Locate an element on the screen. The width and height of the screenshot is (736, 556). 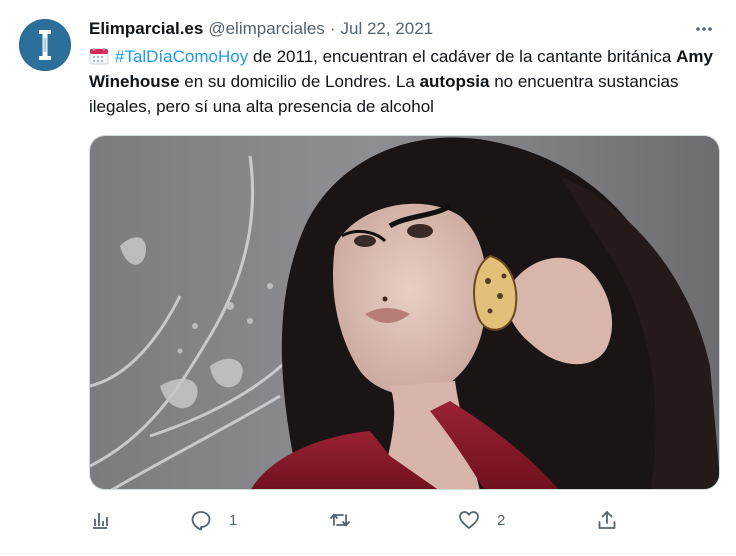
tweet-date: Jul 22, 2021 is located at coordinates (386, 29).